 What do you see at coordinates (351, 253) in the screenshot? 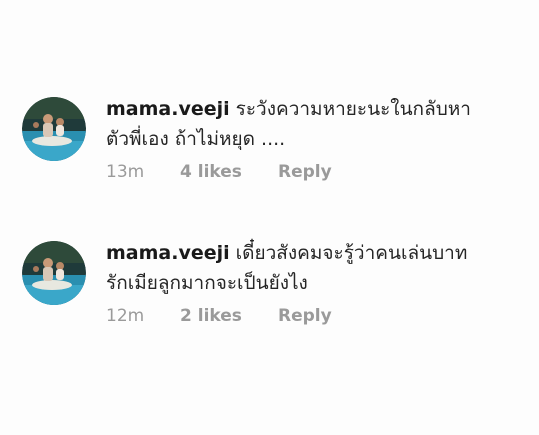
I see `comment-text-line1: เดี๋ยวสังคมจะรู้ว่าคนเล่นบาท` at bounding box center [351, 253].